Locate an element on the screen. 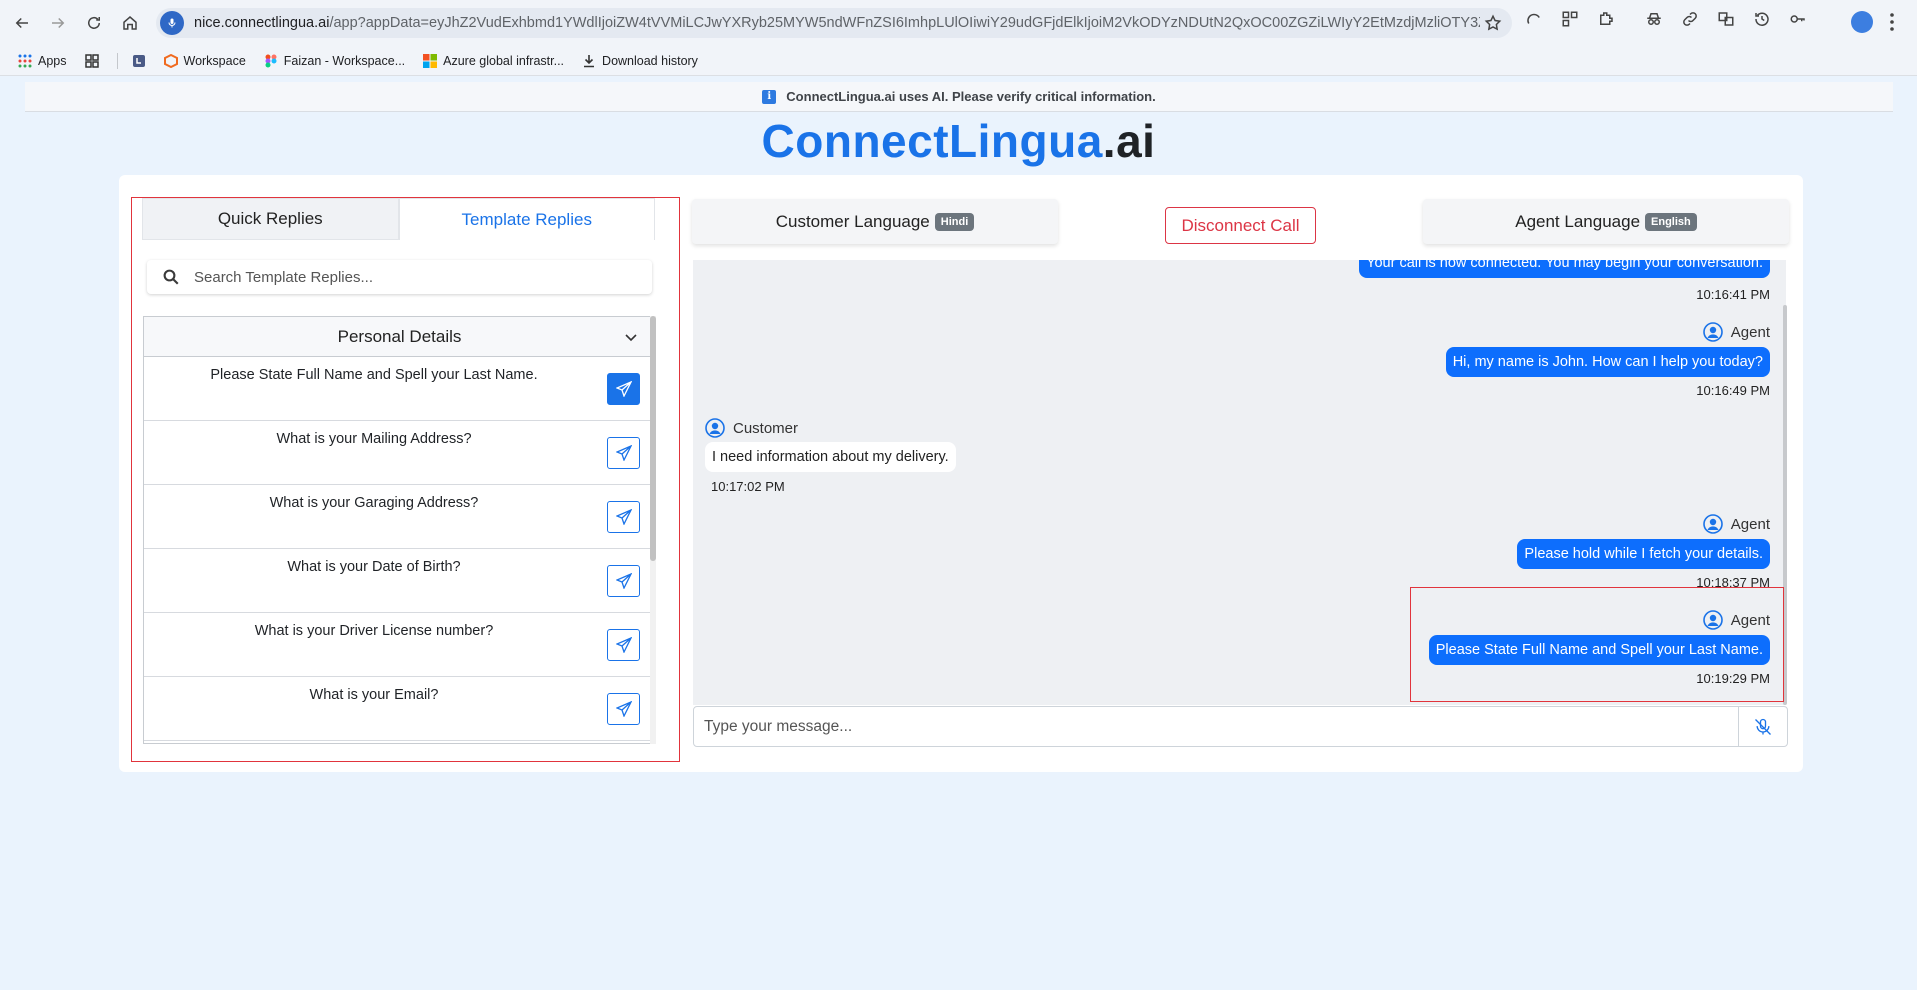  accordion-title: Personal Details is located at coordinates (399, 336).